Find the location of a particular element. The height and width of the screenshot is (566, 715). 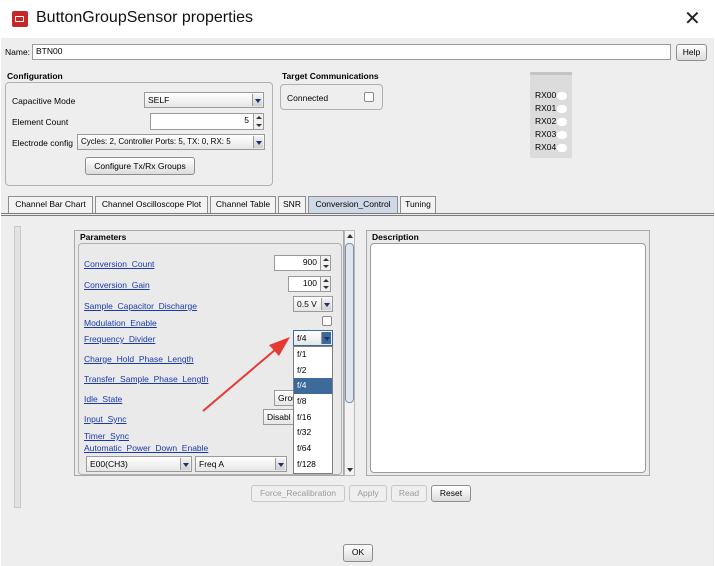

frequency-divider-value: f/4 is located at coordinates (302, 338).